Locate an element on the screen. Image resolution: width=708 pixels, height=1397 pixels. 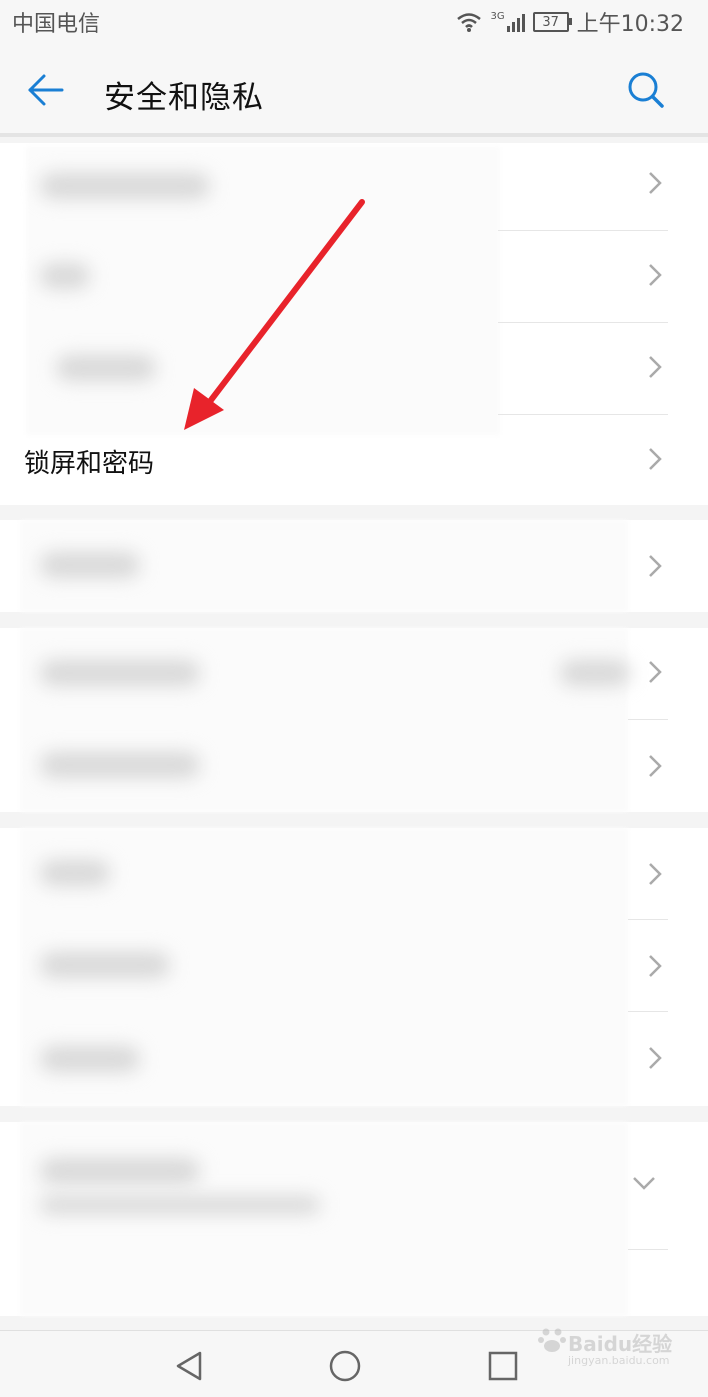
watermark-text: Baidu经验 is located at coordinates (620, 1344).